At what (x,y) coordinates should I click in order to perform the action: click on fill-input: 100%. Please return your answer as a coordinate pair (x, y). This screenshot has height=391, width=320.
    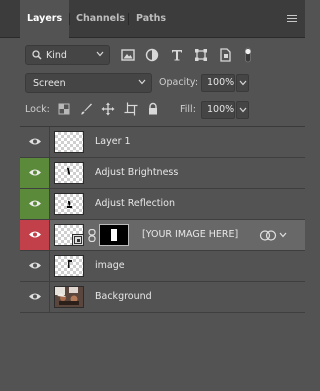
    Looking at the image, I should click on (218, 110).